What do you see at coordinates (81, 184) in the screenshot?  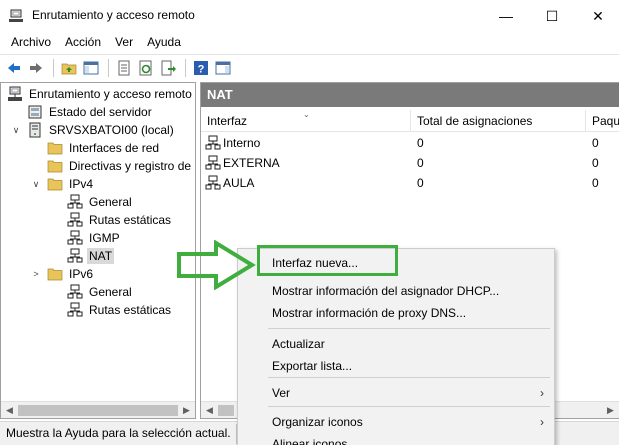 I see `tree-item-label: IPv4` at bounding box center [81, 184].